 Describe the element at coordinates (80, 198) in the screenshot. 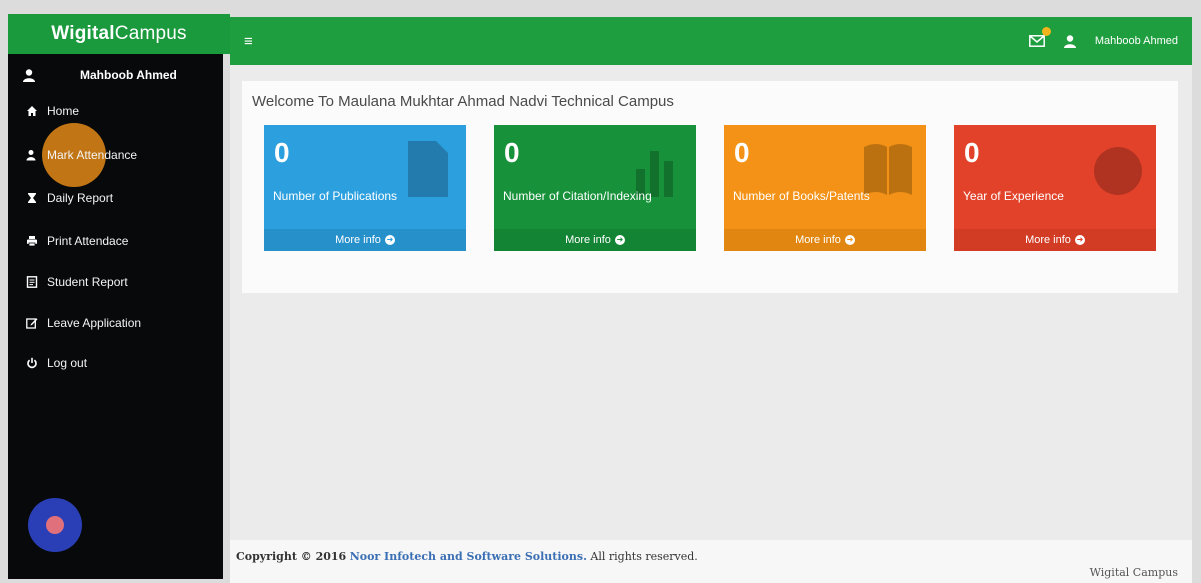

I see `sidebar-item-label: Daily Report` at that location.